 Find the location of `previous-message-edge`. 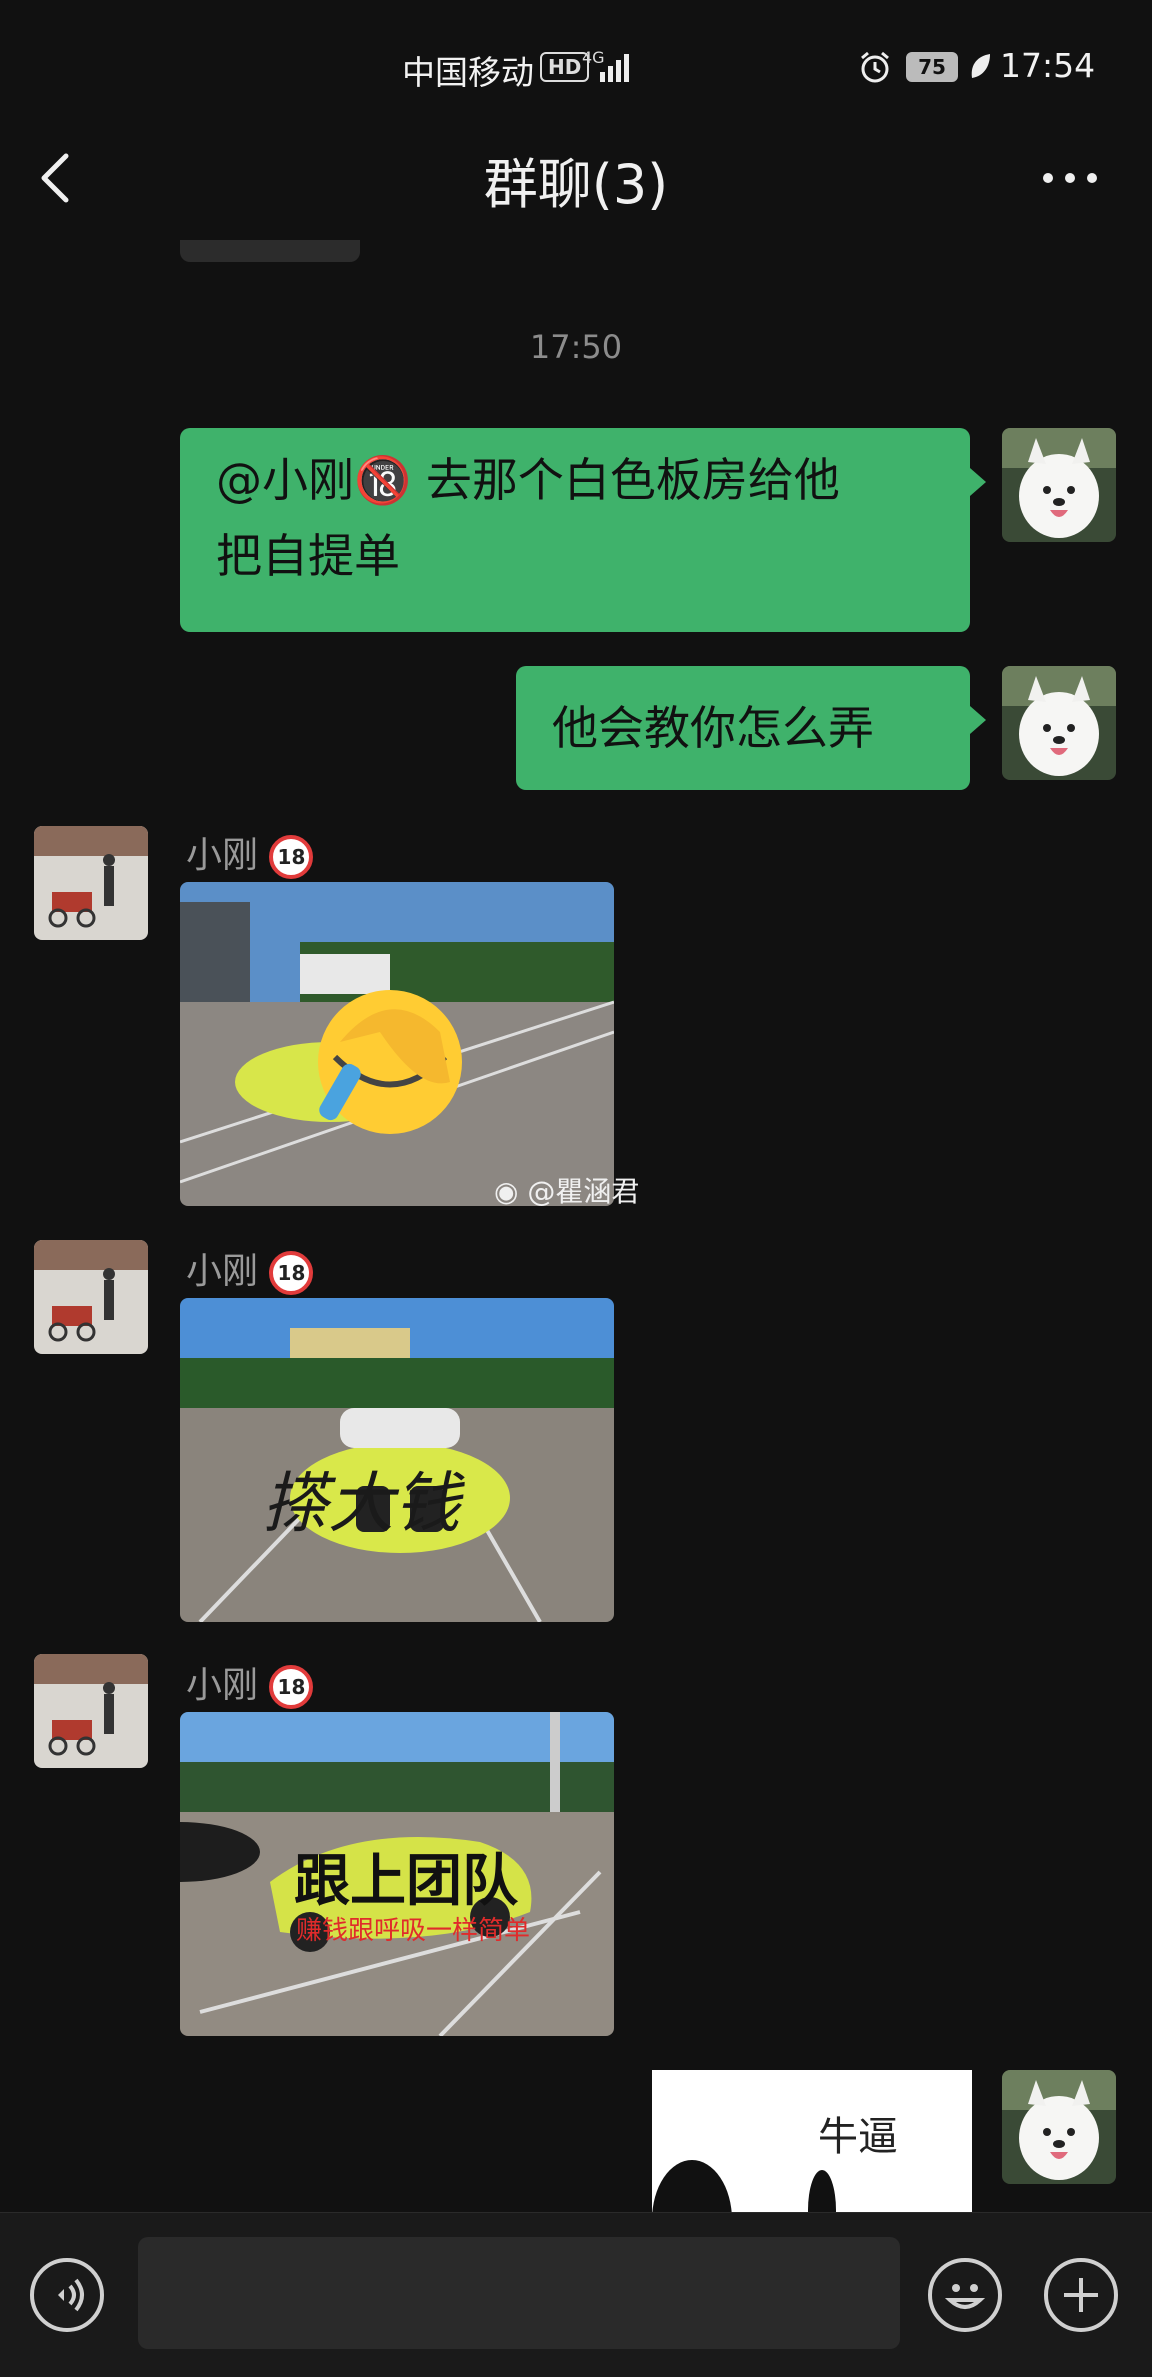

previous-message-edge is located at coordinates (270, 251).